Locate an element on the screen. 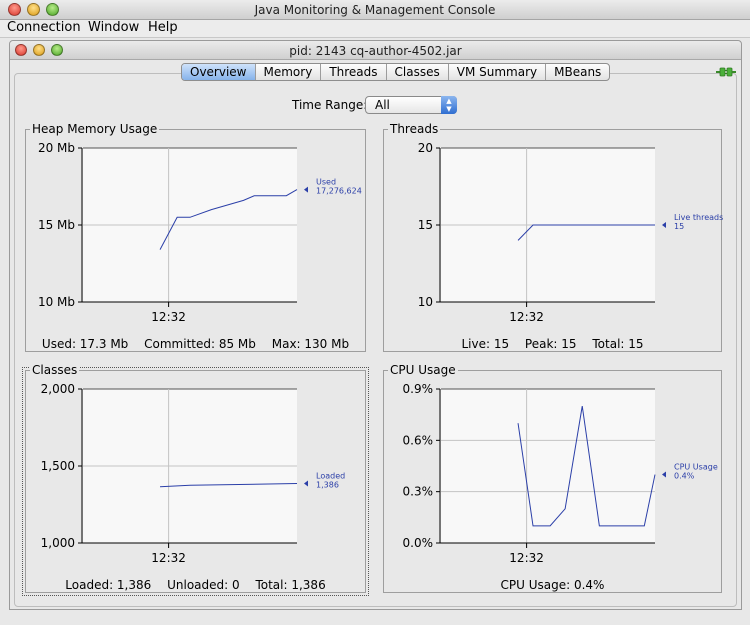 The width and height of the screenshot is (750, 625). y-tick-label: 10 is located at coordinates (425, 302).